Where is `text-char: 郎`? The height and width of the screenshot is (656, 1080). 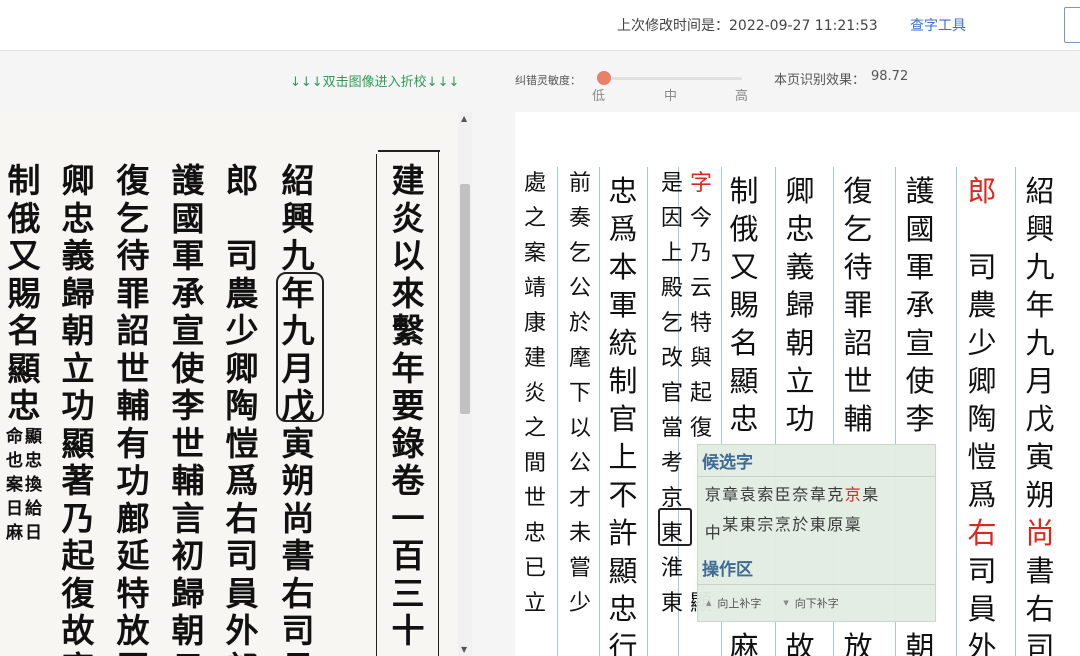
text-char: 郎 is located at coordinates (981, 191).